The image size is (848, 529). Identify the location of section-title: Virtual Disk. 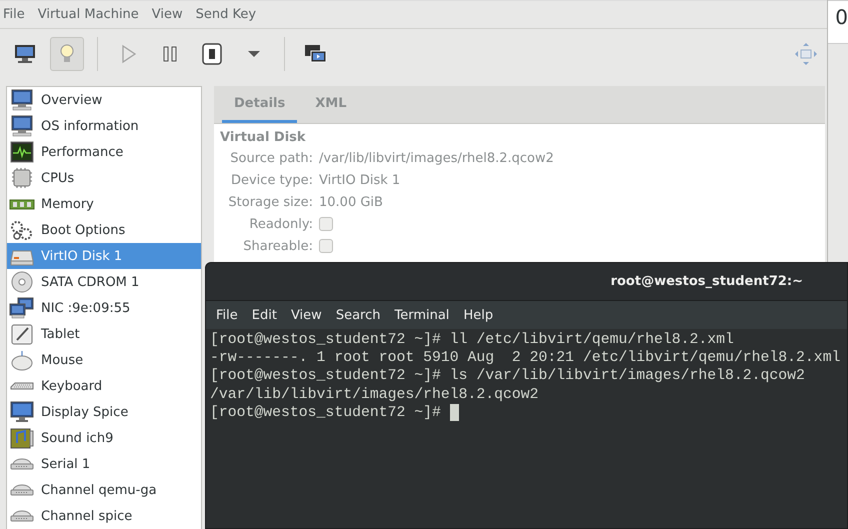
(263, 138).